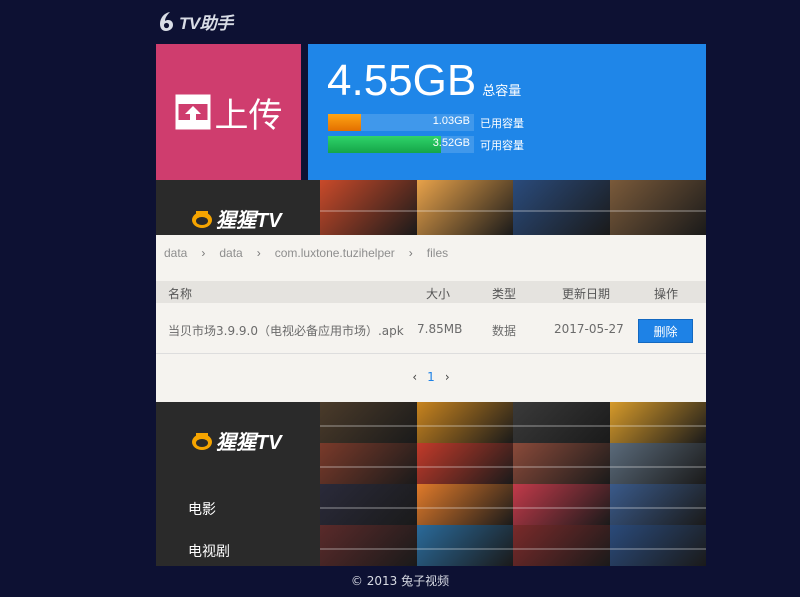 This screenshot has width=800, height=597. I want to click on used-capacity-value: 1.03GB, so click(451, 121).